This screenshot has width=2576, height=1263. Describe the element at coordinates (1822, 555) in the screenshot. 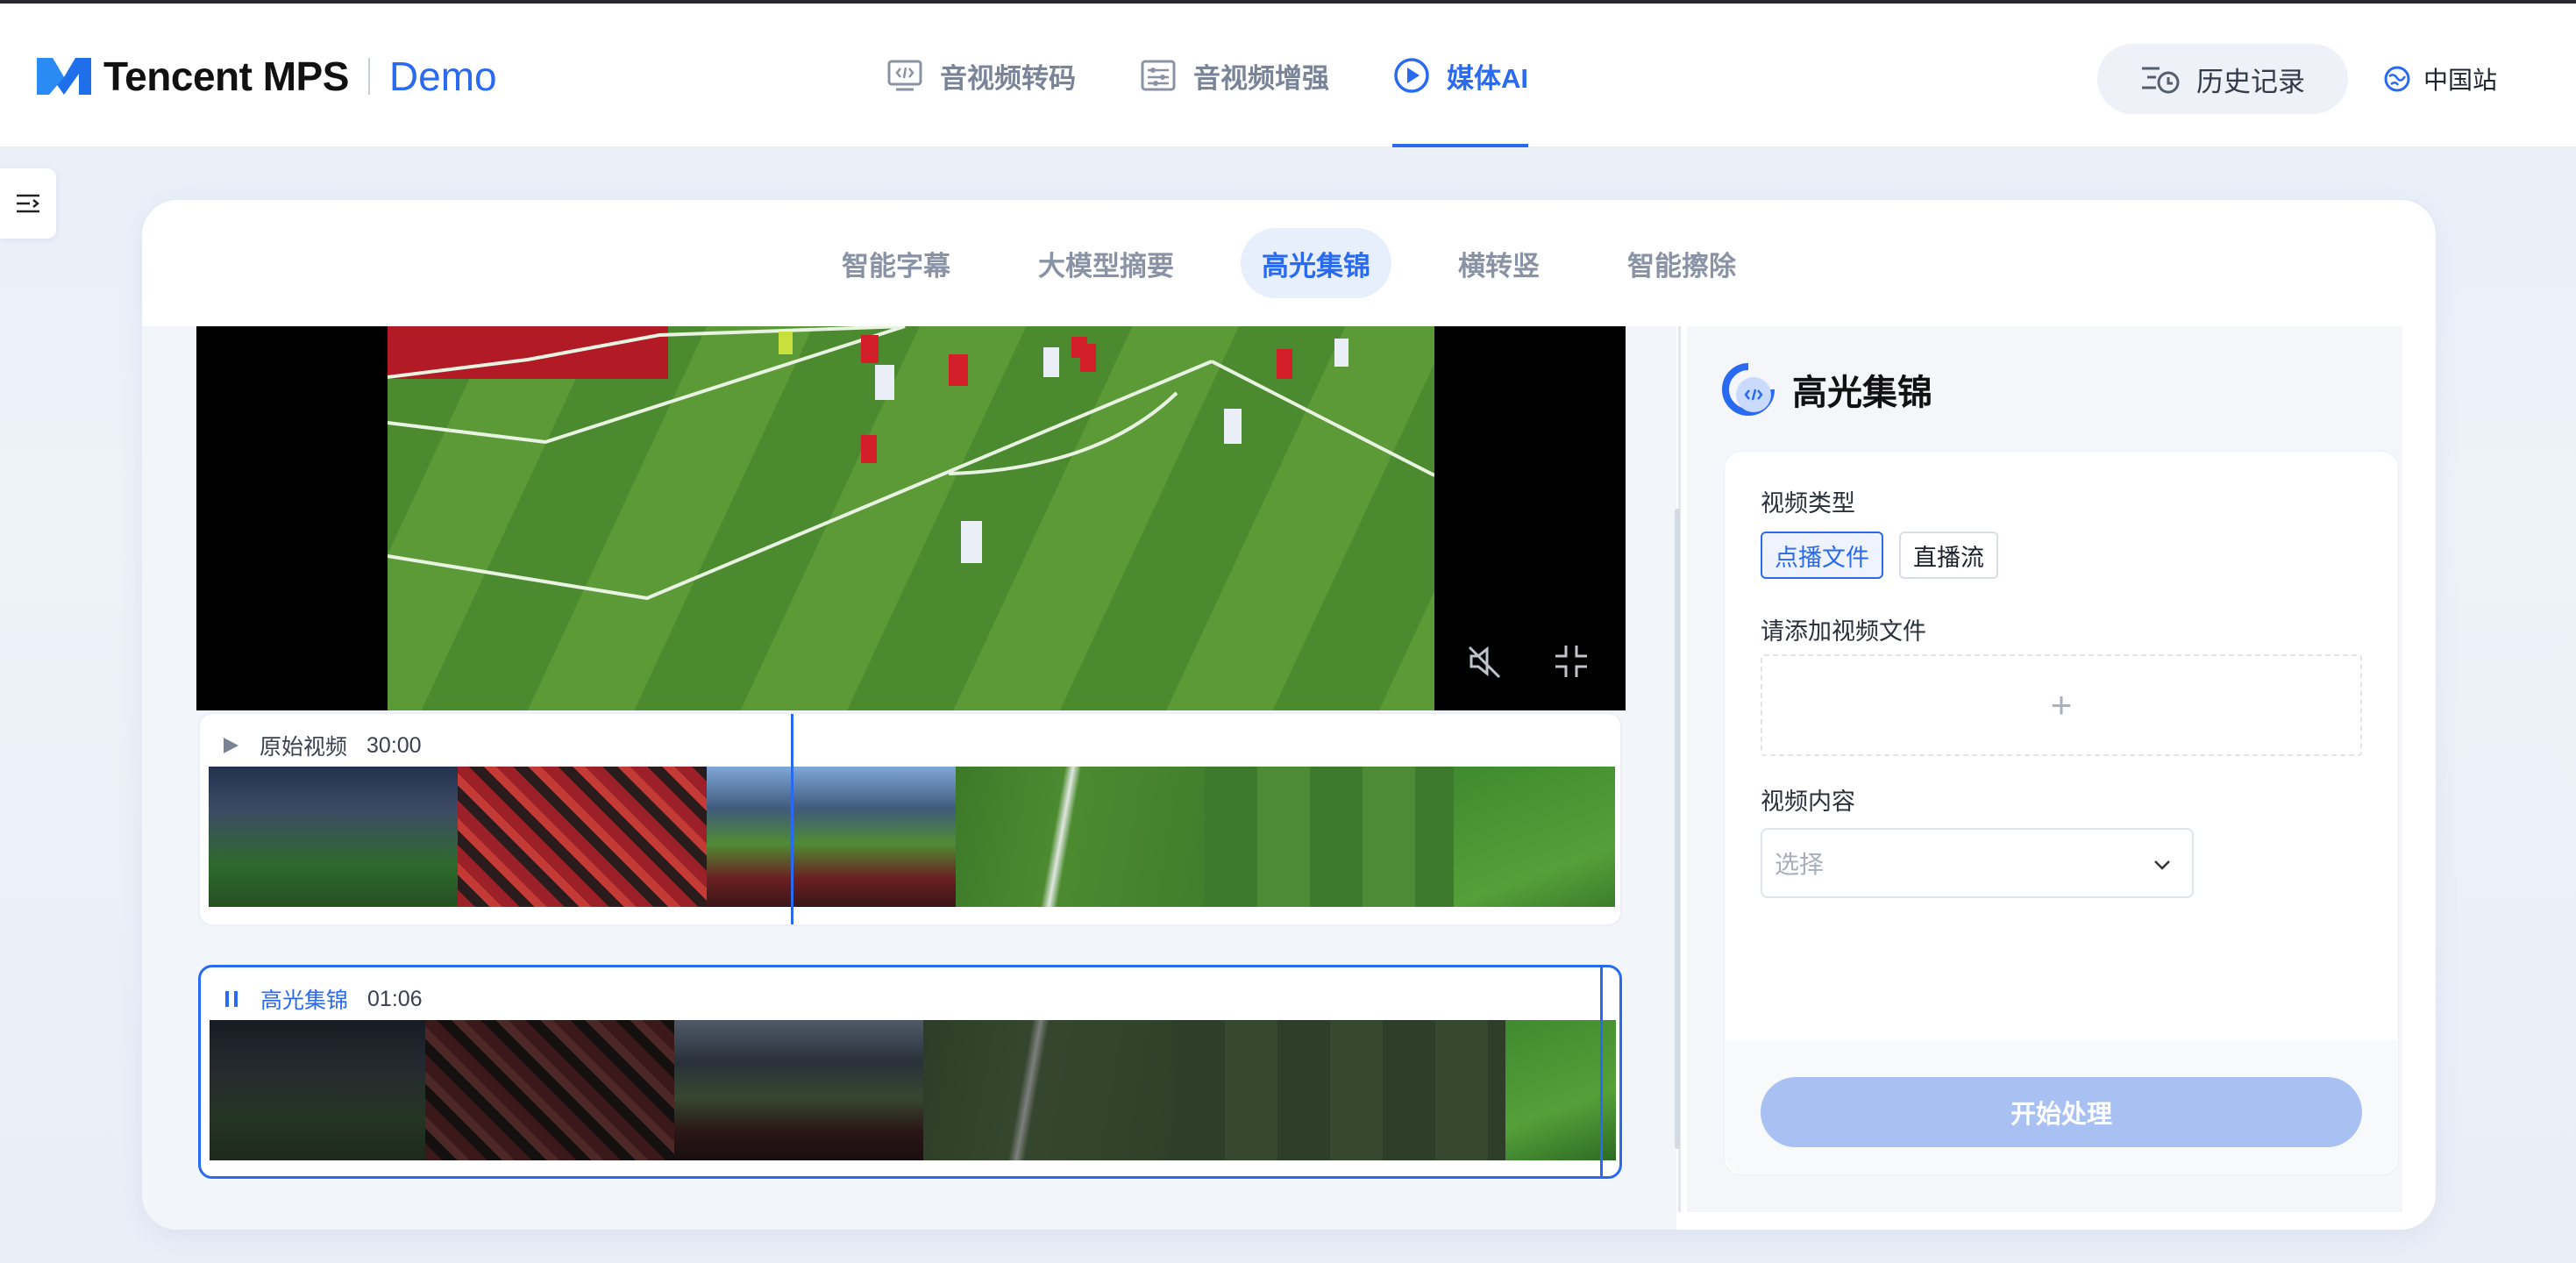

I see `video-type-vod-option: 点播文件` at that location.